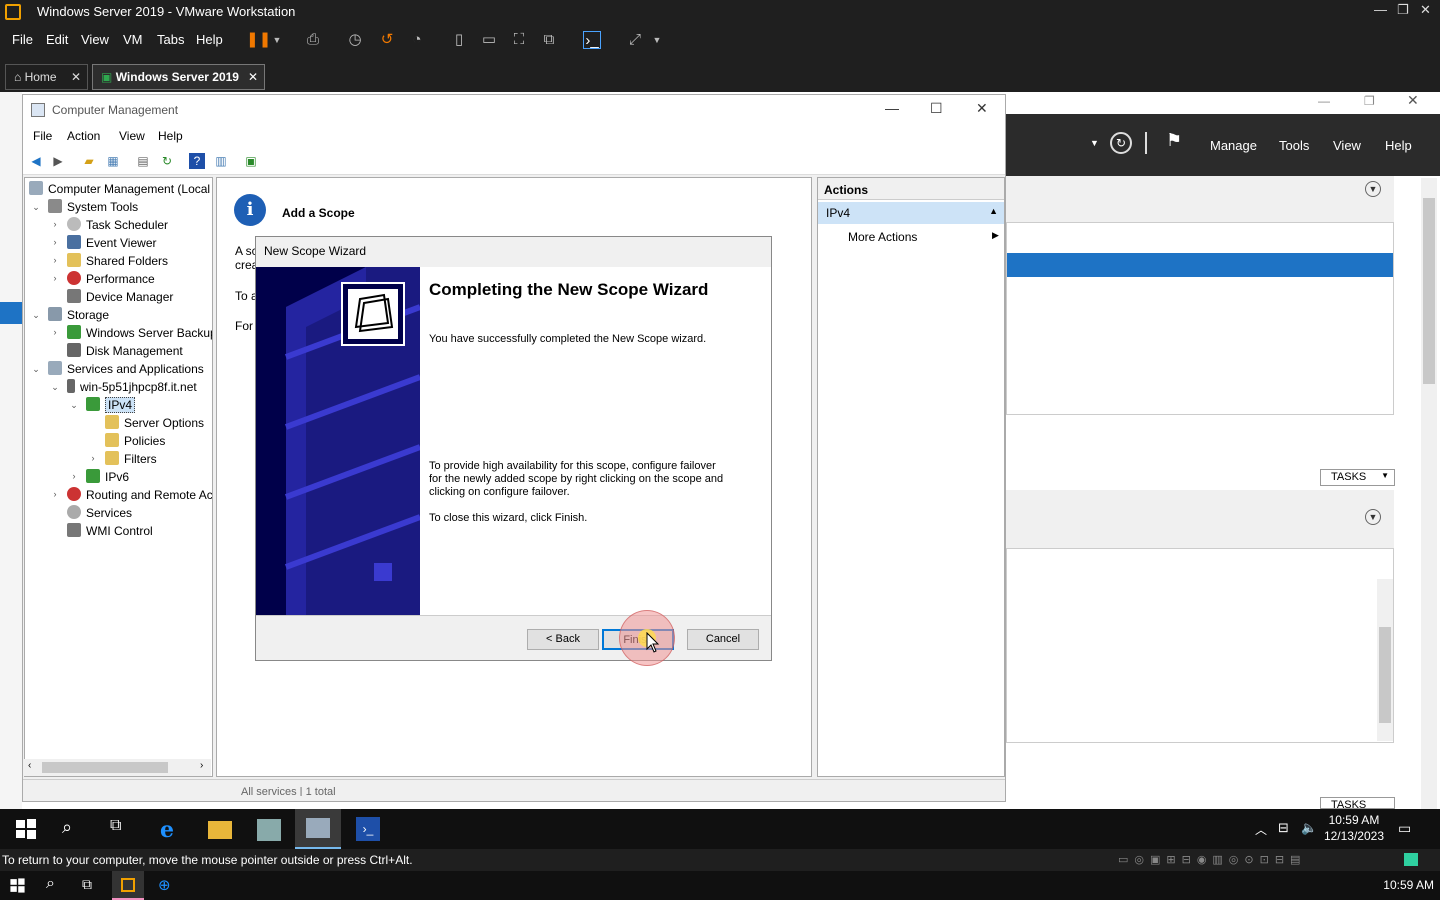 This screenshot has width=1440, height=900. I want to click on tab-windows-server: ▣ Windows Server 2019 ✕, so click(178, 77).